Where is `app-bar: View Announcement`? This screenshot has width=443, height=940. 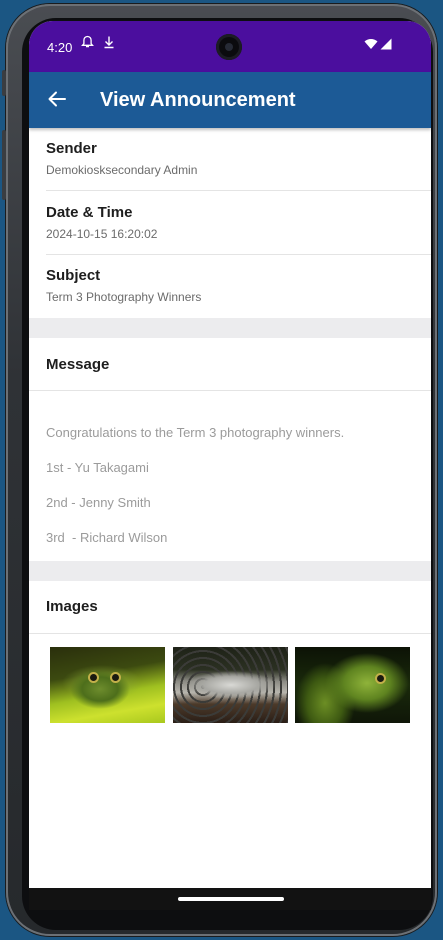
app-bar: View Announcement is located at coordinates (230, 100).